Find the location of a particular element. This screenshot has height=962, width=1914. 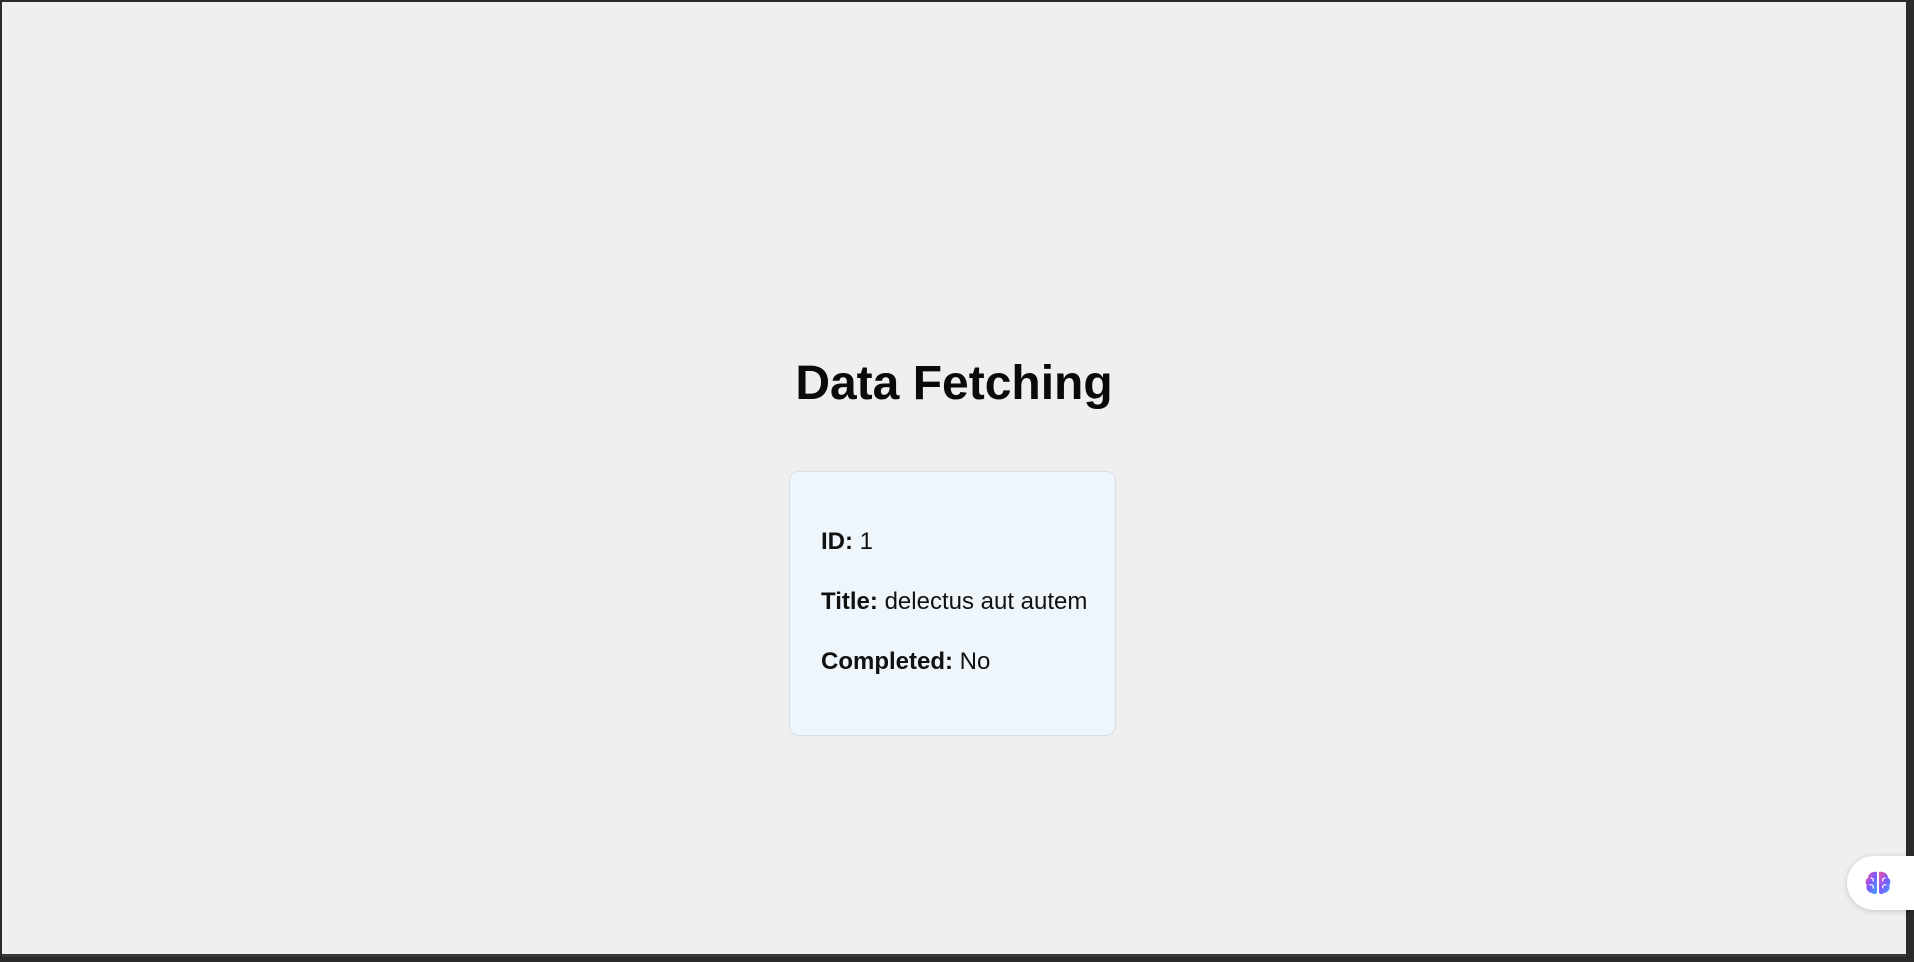

todo-completed-row: Completed: No is located at coordinates (968, 662).